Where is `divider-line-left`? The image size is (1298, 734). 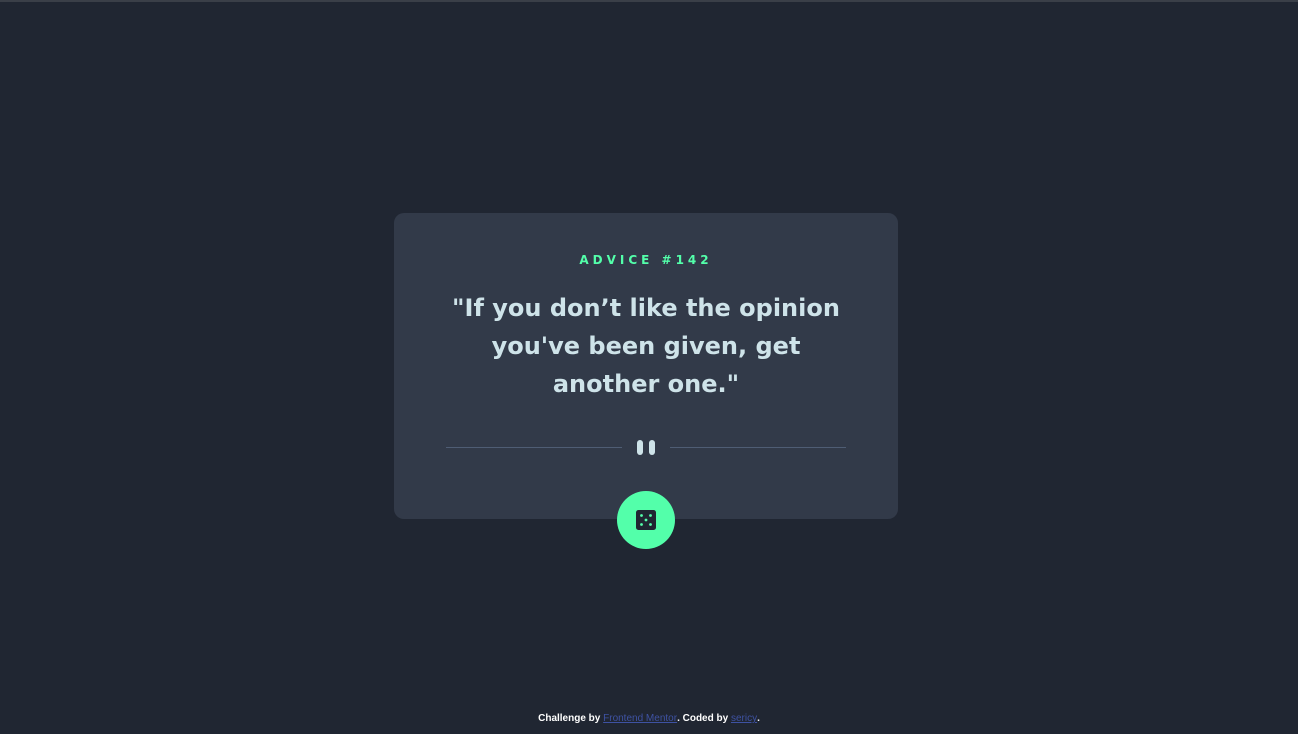 divider-line-left is located at coordinates (534, 447).